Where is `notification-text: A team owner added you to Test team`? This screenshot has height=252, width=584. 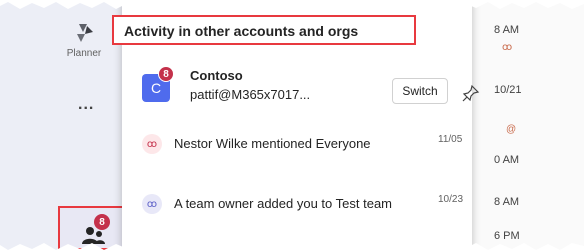 notification-text: A team owner added you to Test team is located at coordinates (283, 203).